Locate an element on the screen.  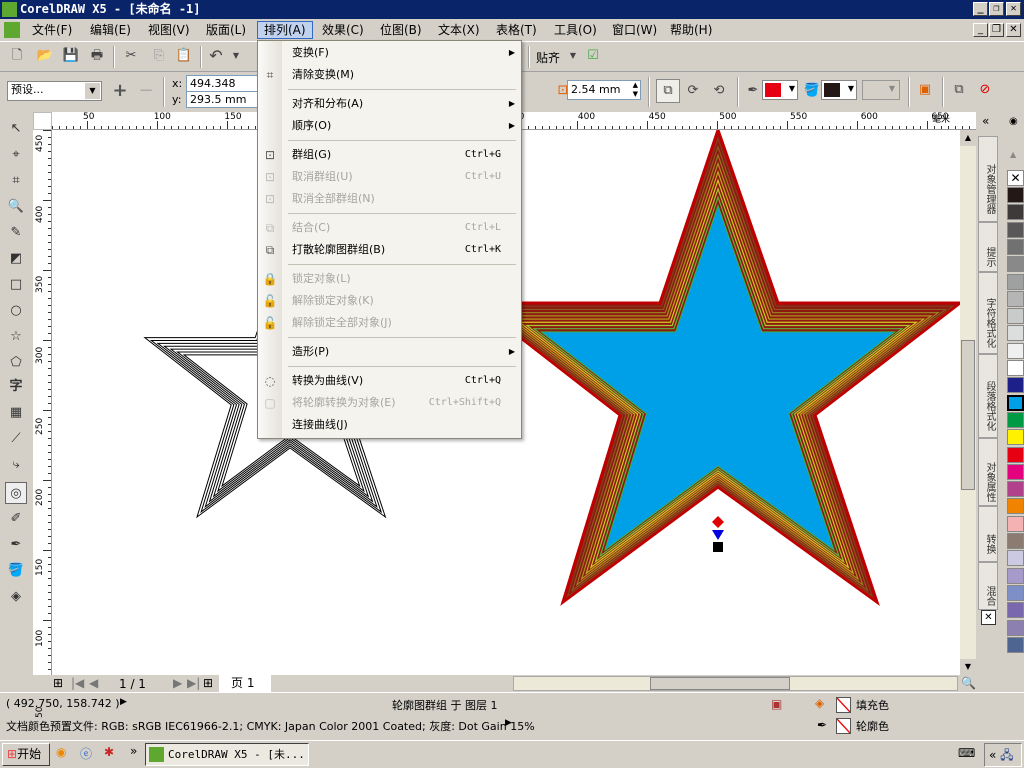
pick-tool-icon: ↖ is located at coordinates (16, 129).